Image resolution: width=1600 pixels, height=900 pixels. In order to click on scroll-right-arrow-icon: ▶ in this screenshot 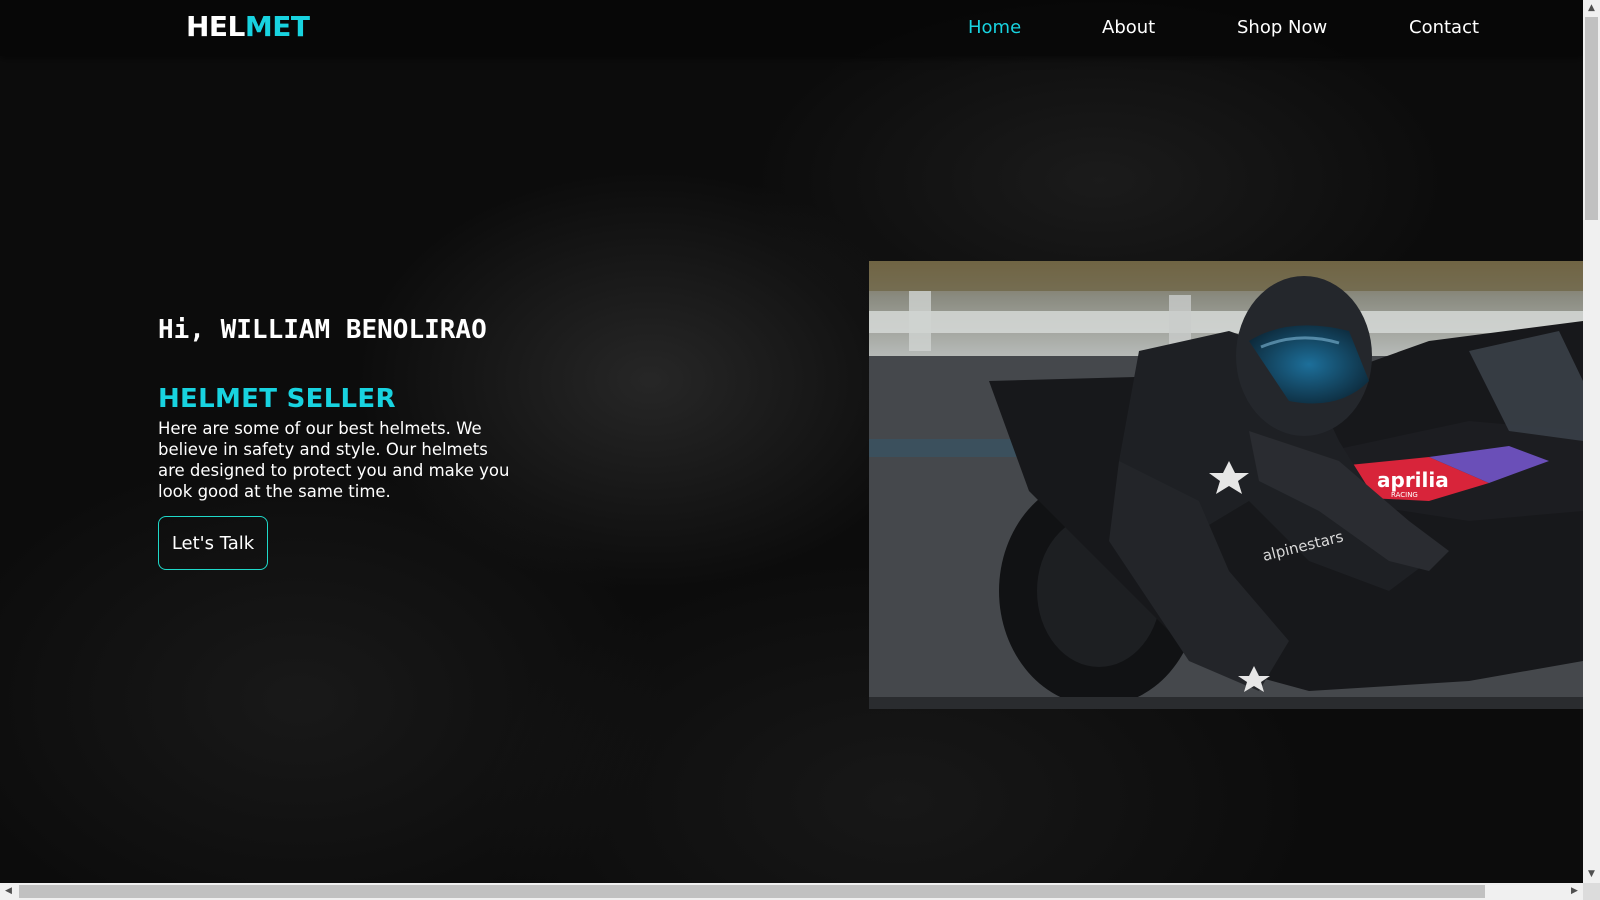, I will do `click(1574, 891)`.